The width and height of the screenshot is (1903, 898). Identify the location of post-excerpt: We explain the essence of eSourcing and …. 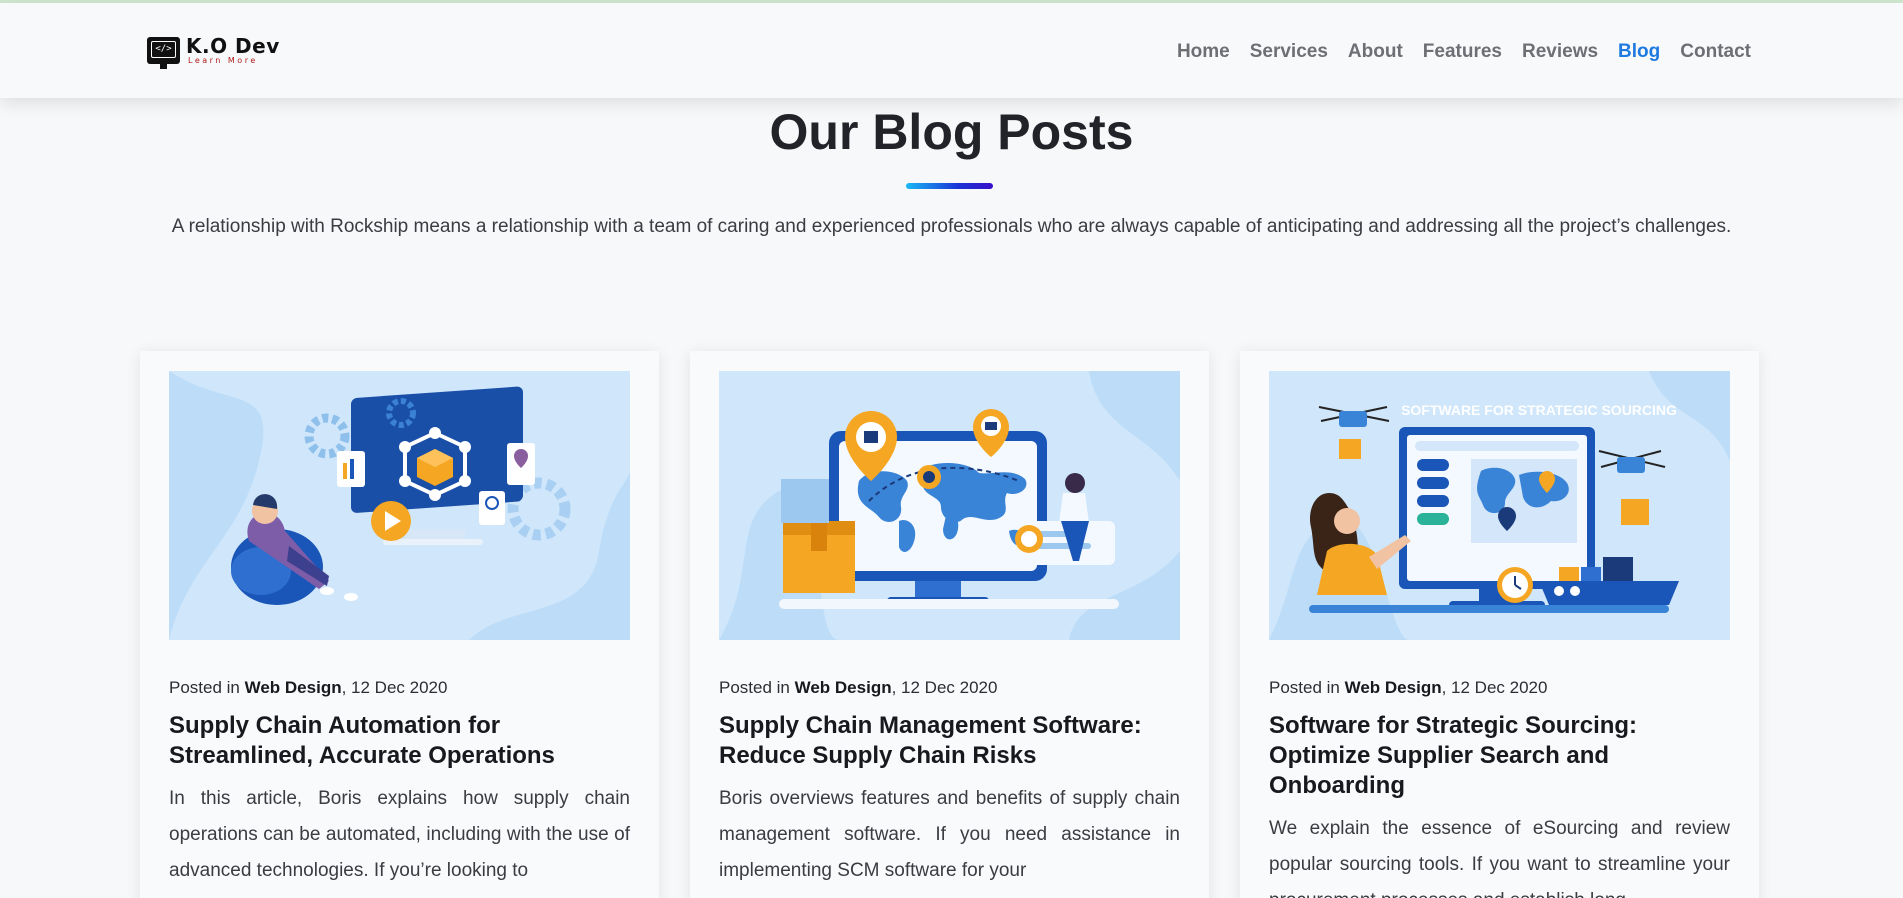
(1499, 858).